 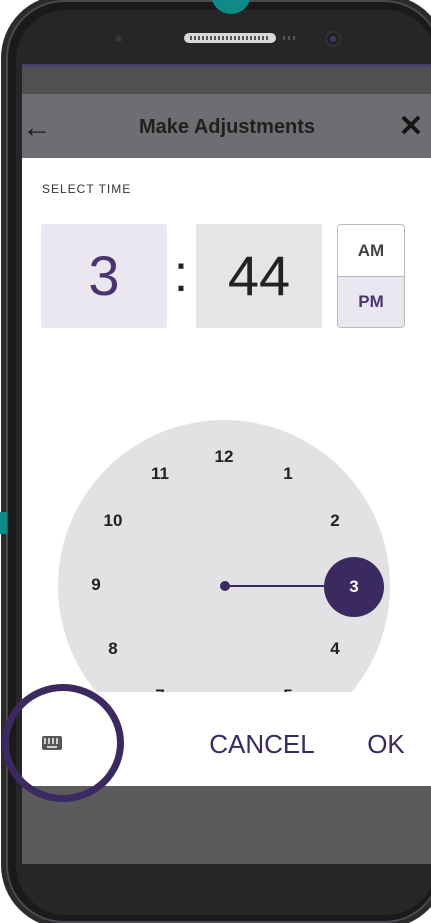 I want to click on clock-number-10: 10, so click(x=113, y=521).